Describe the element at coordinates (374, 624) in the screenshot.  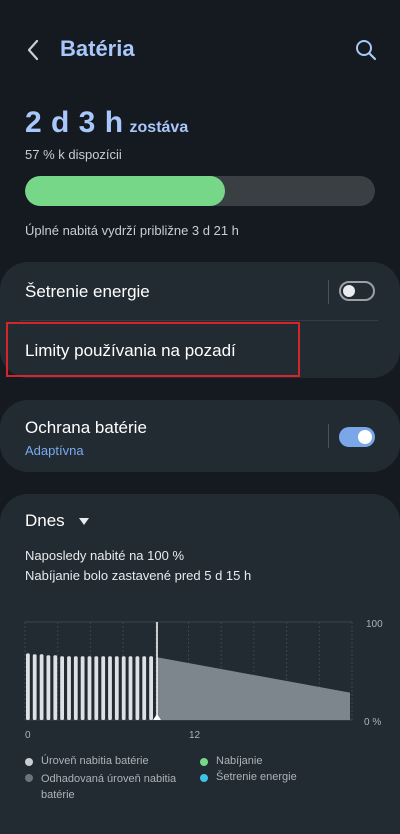
I see `y-tick-label-top: 100` at that location.